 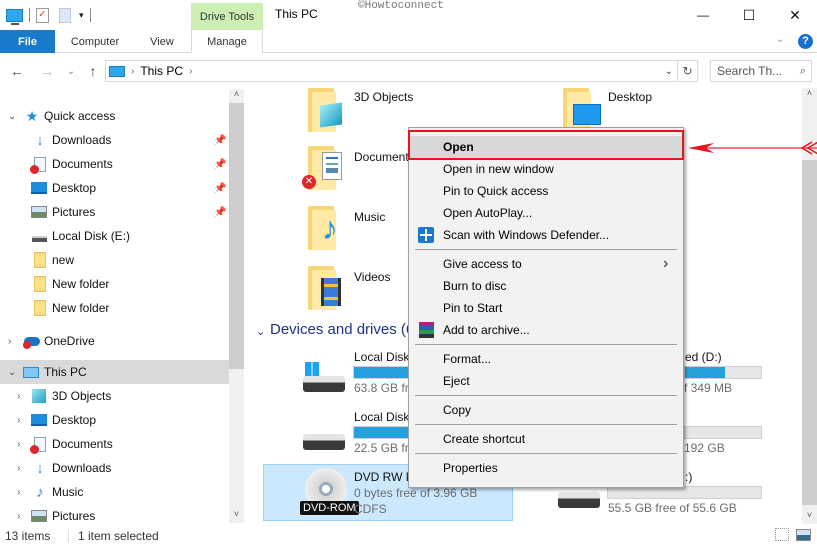 I want to click on menu-item-burn-to-disc: Burn to disc, so click(x=546, y=286).